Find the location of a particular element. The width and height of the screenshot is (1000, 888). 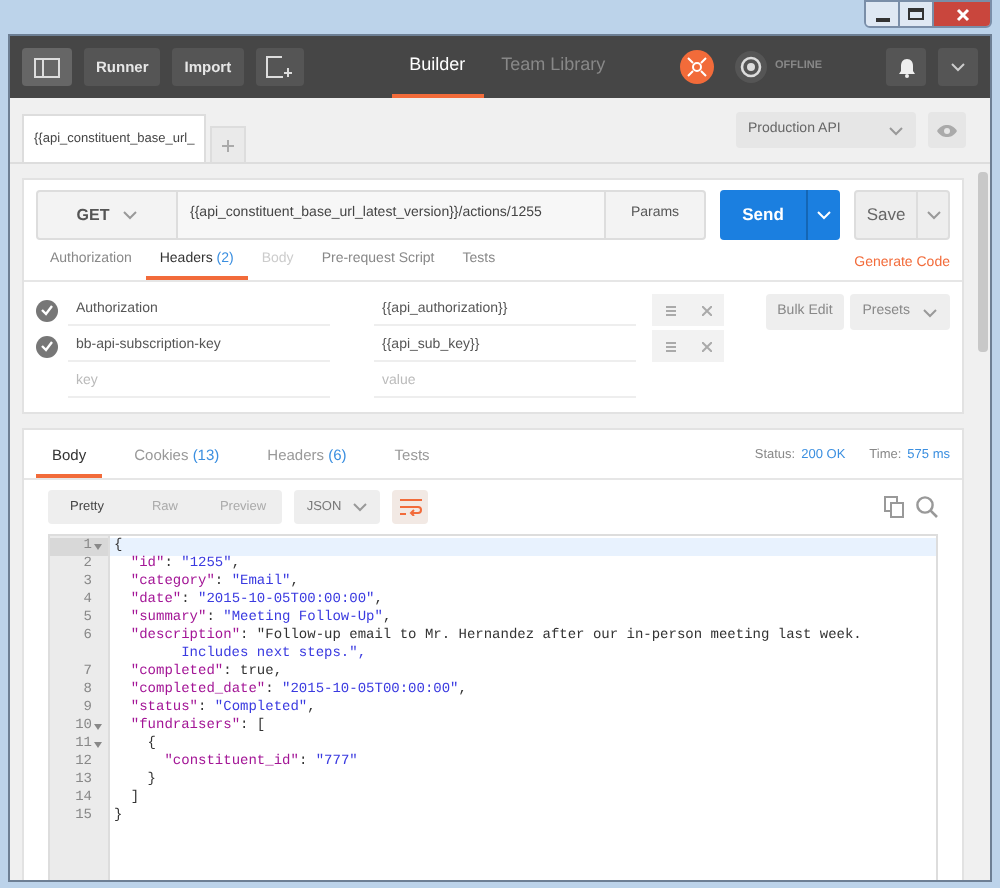

copy-icon is located at coordinates (894, 507).